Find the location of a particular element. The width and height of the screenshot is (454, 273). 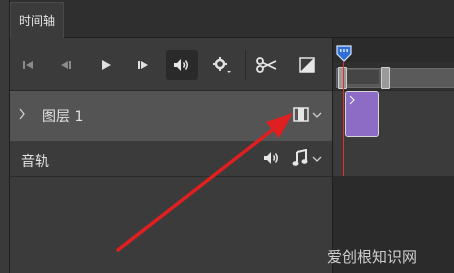

play-icon is located at coordinates (106, 65).